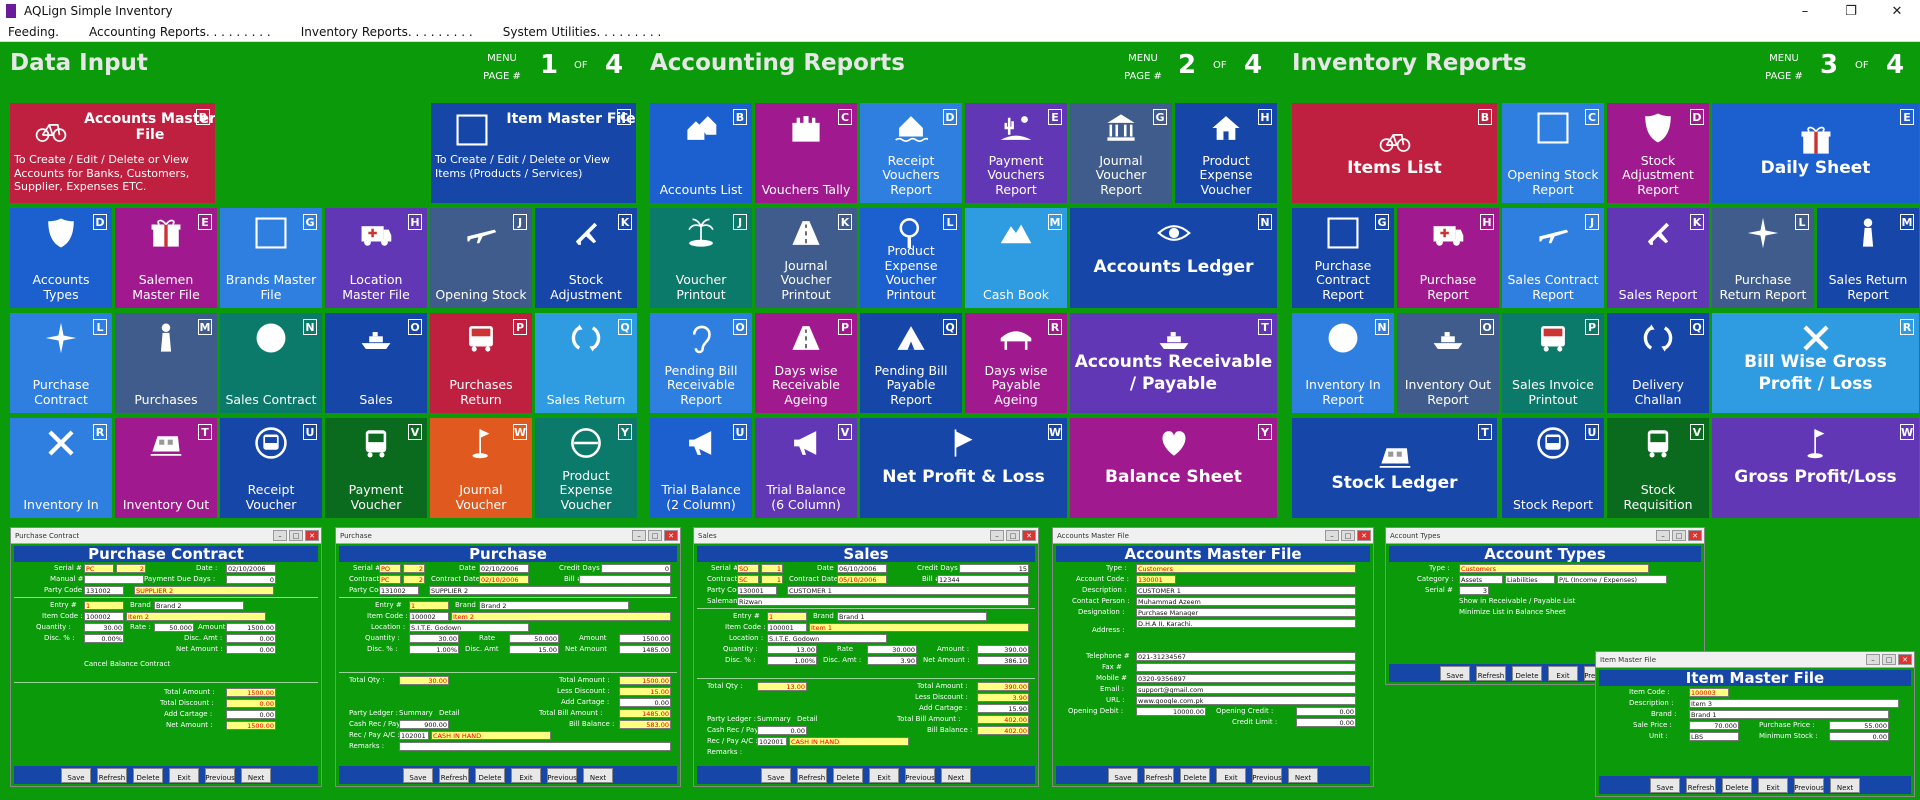 The width and height of the screenshot is (1920, 800). I want to click on tile-a-trial-balance-6: Trial Balance (6 Column) V, so click(806, 468).